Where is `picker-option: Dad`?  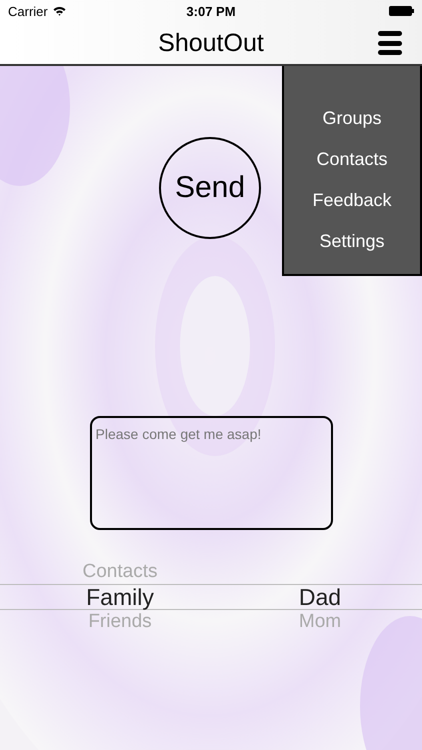
picker-option: Dad is located at coordinates (320, 597).